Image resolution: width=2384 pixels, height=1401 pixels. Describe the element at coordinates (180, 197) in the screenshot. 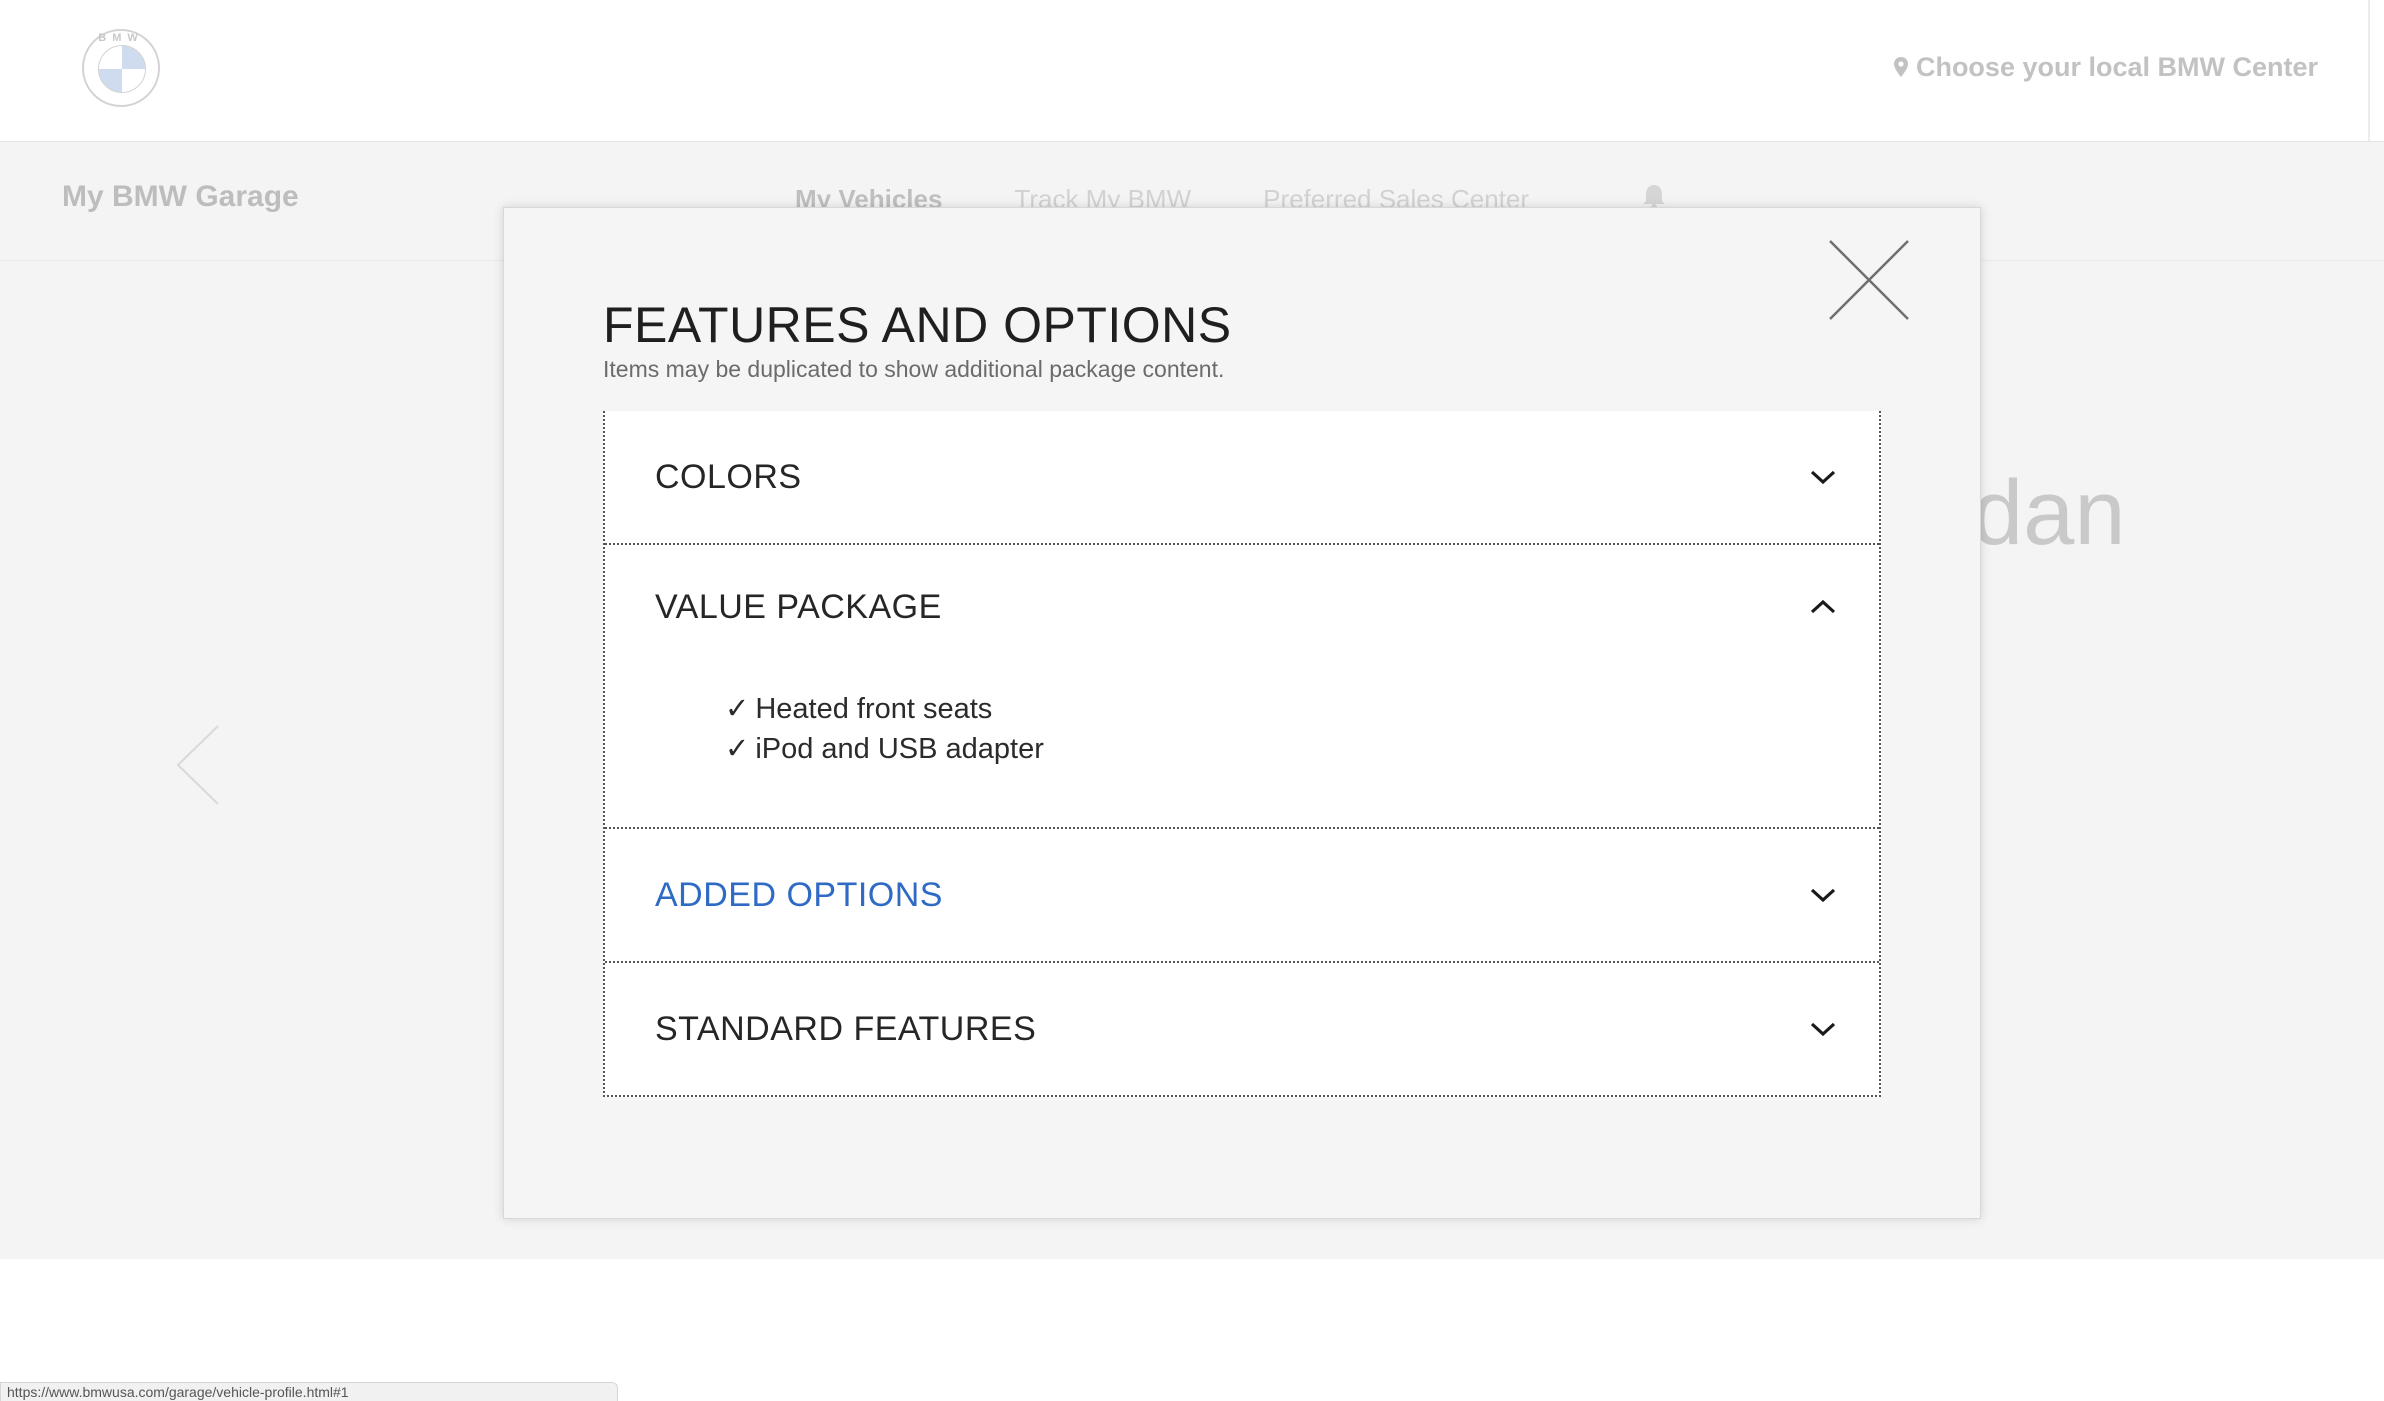

I see `garage-title: My BMW Garage` at that location.